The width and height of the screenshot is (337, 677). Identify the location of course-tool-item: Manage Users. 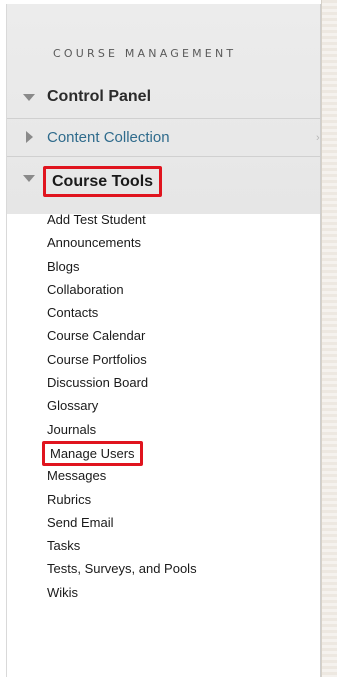
(119, 453).